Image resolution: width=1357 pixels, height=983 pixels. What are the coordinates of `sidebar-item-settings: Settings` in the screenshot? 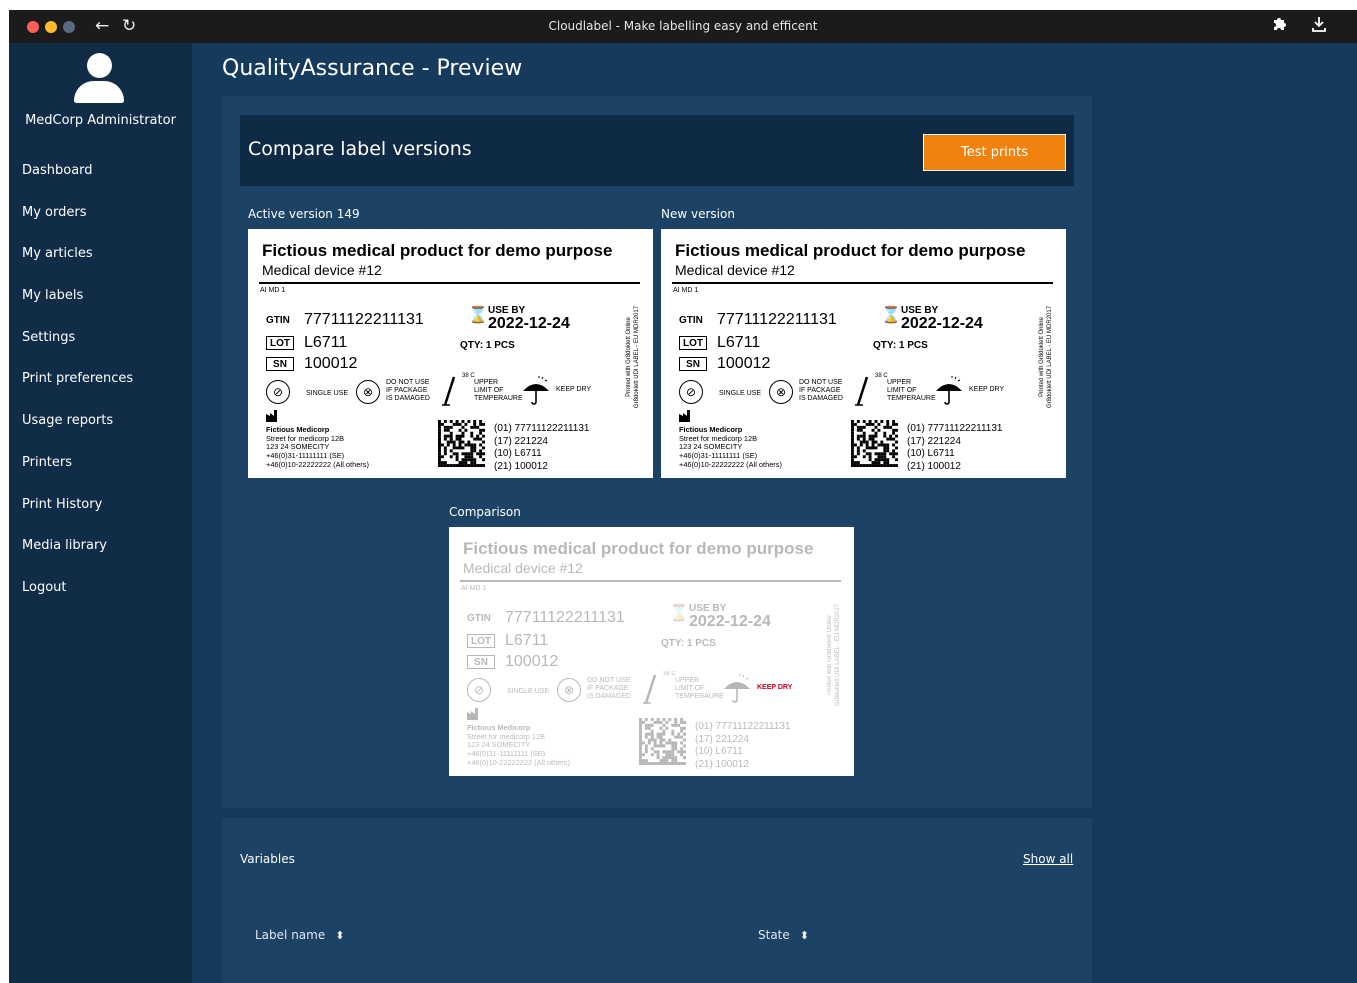 It's located at (77, 349).